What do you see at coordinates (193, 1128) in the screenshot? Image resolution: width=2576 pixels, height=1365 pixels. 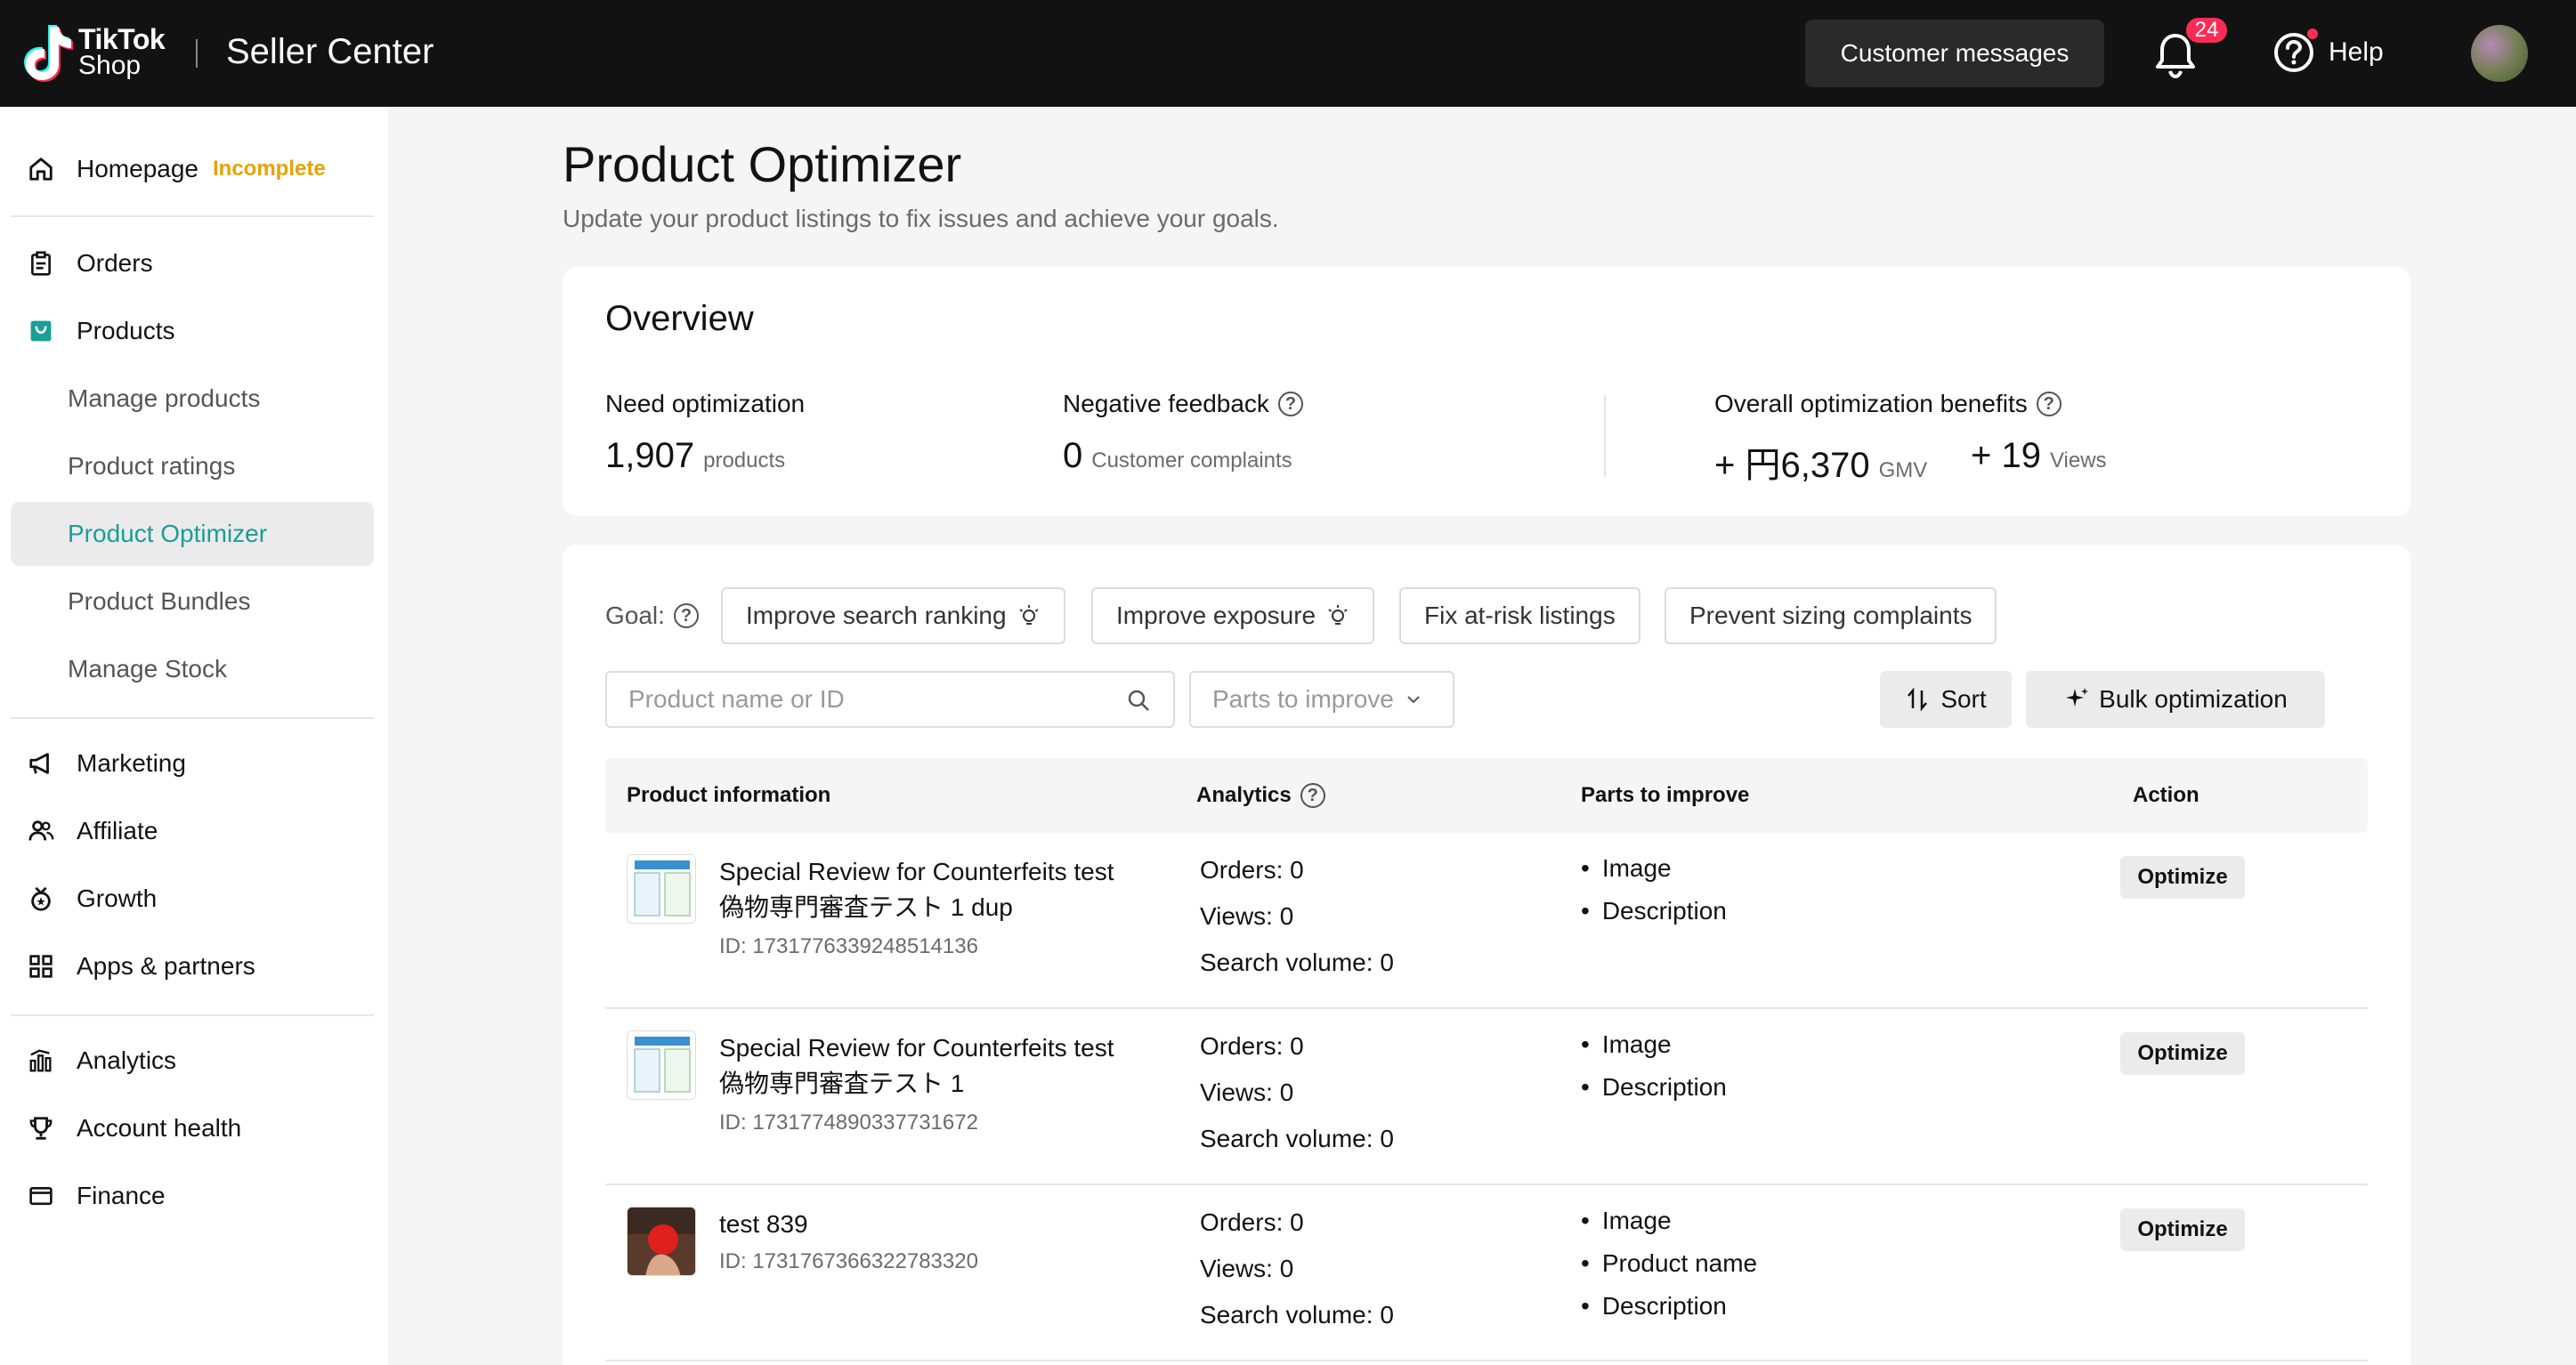 I see `sidebar-item-account-health: Account health` at bounding box center [193, 1128].